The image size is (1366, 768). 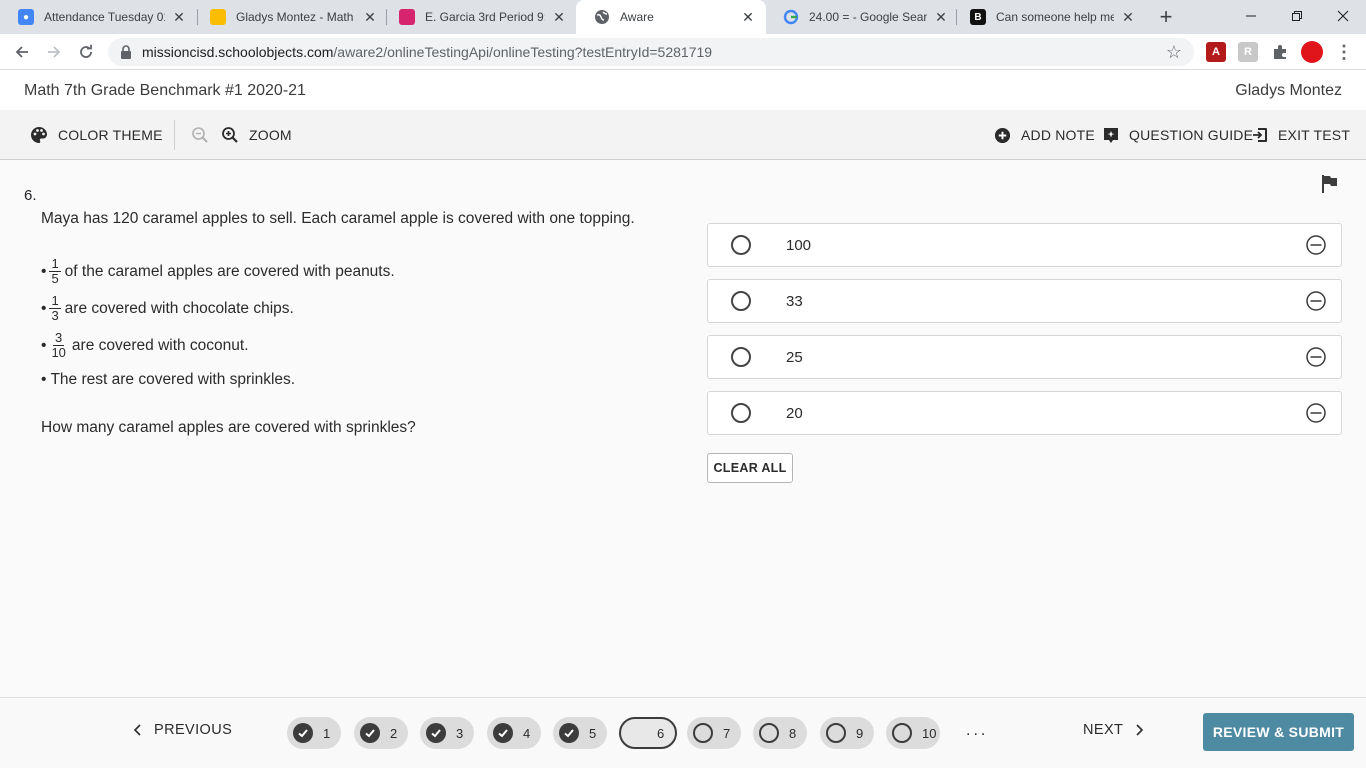 I want to click on previous-button: PREVIOUS, so click(x=182, y=730).